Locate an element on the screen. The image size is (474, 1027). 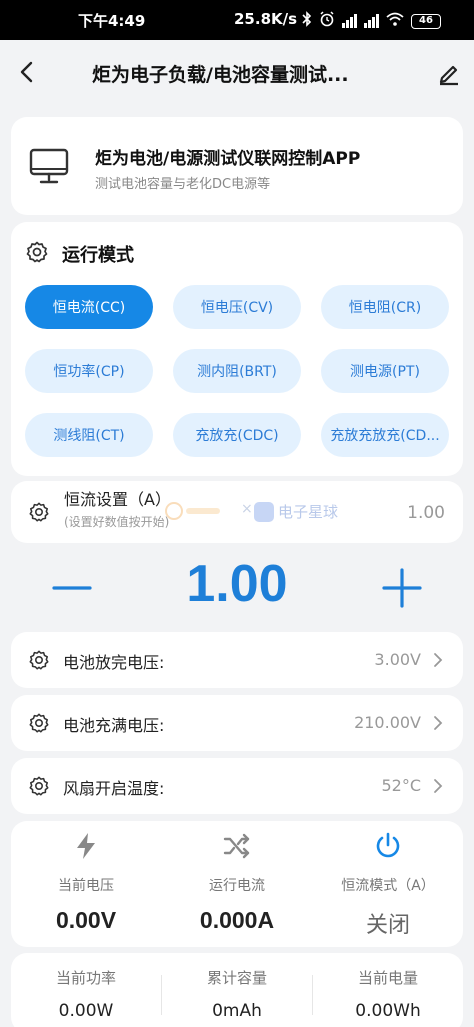
alarm-icon is located at coordinates (327, 21).